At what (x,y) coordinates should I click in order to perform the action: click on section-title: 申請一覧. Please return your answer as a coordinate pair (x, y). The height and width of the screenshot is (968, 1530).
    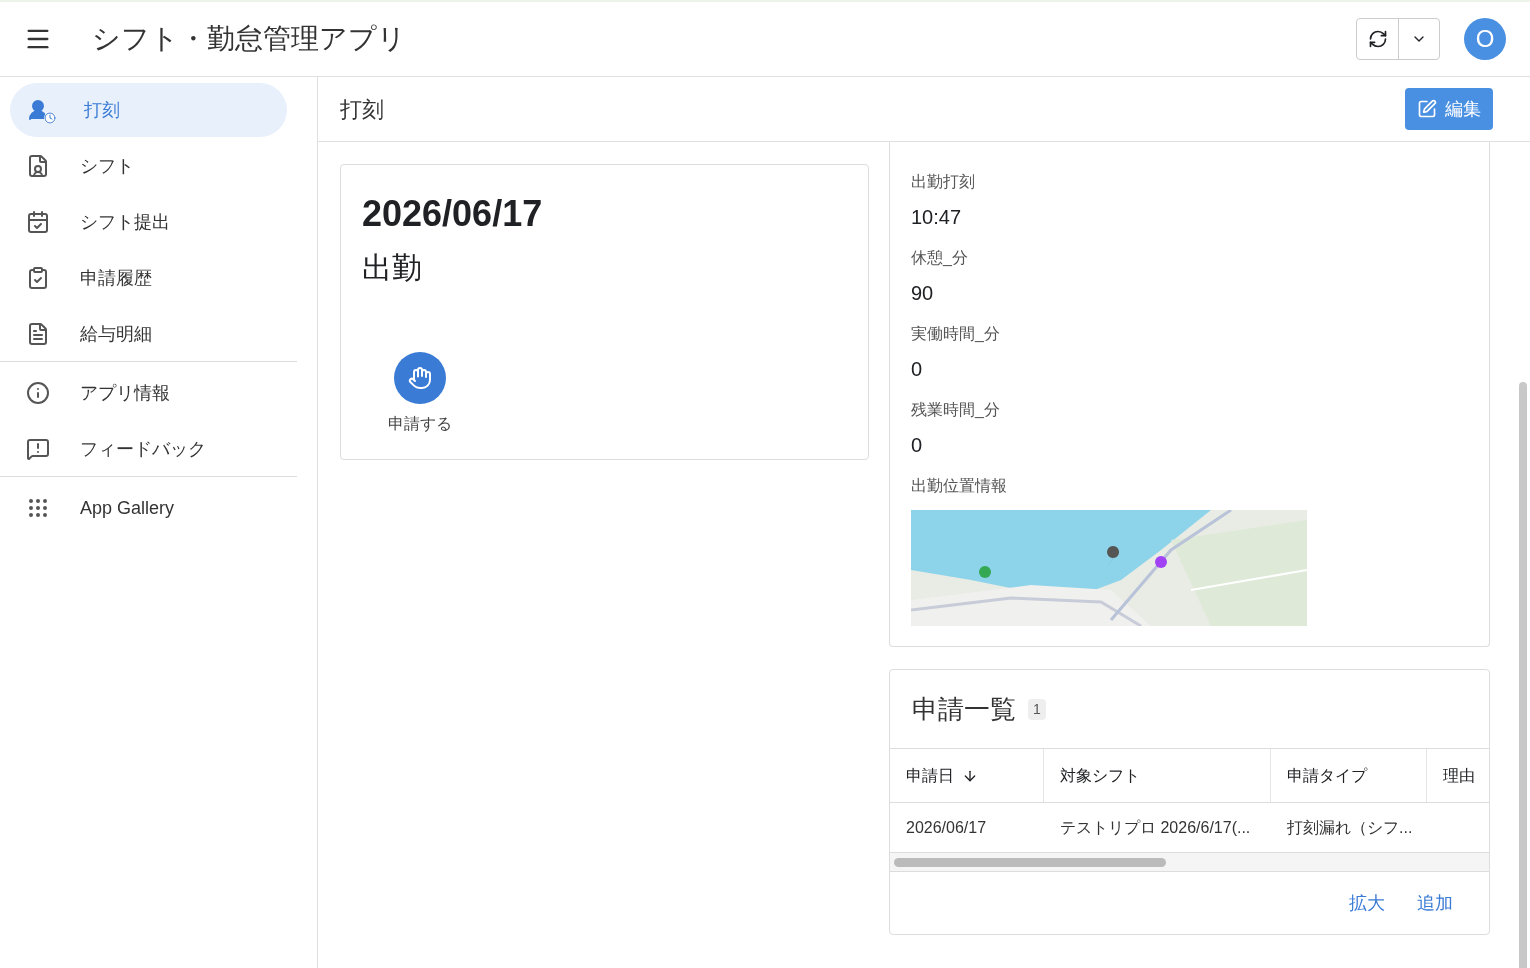
    Looking at the image, I should click on (964, 709).